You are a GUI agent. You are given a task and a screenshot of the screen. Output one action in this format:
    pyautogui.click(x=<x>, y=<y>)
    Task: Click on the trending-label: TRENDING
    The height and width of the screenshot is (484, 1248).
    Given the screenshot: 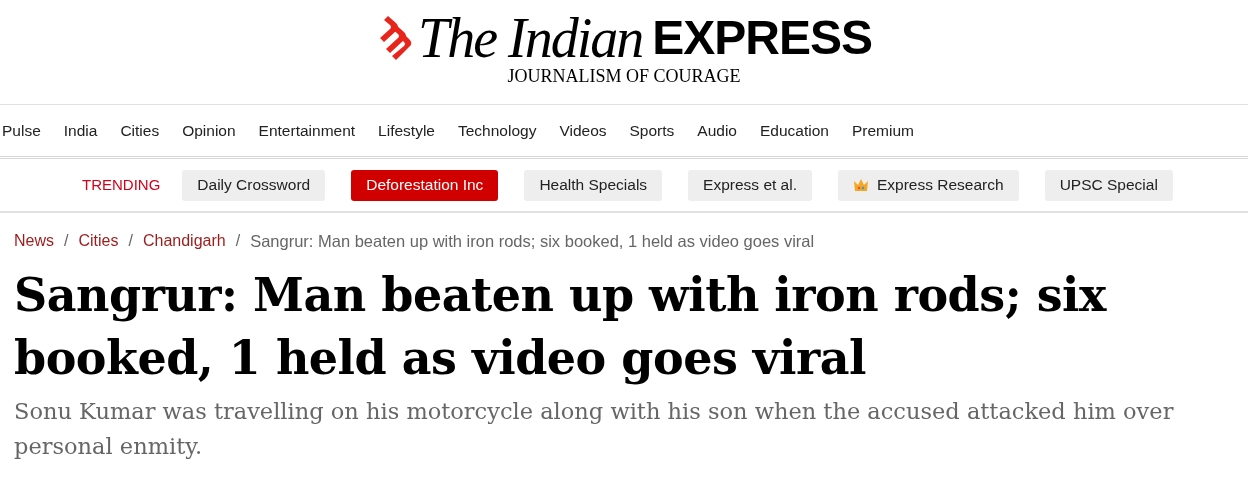 What is the action you would take?
    pyautogui.click(x=121, y=184)
    